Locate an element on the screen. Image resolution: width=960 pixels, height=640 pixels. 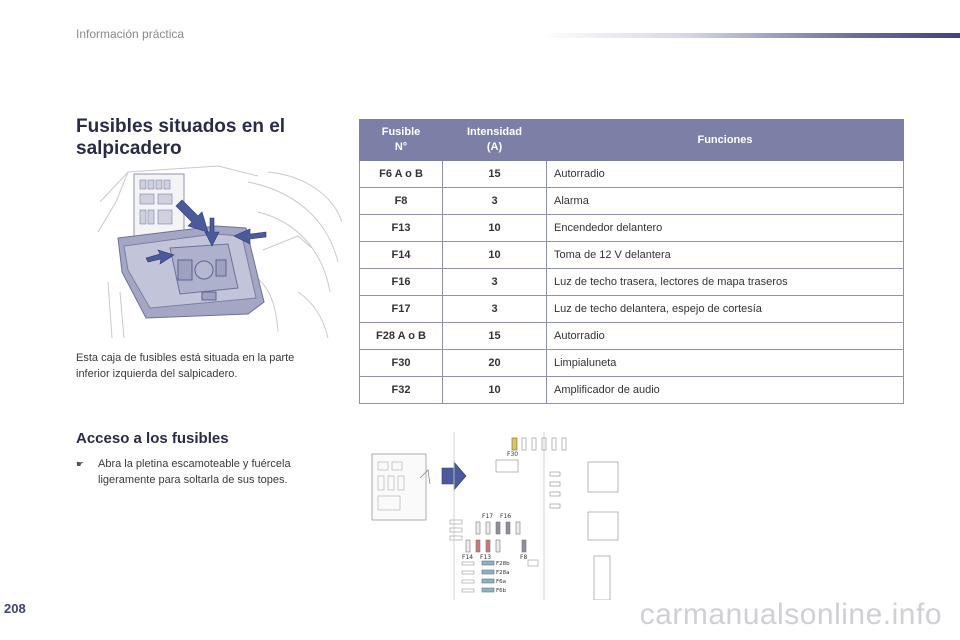
title-line-2: salpicadero is located at coordinates (129, 148).